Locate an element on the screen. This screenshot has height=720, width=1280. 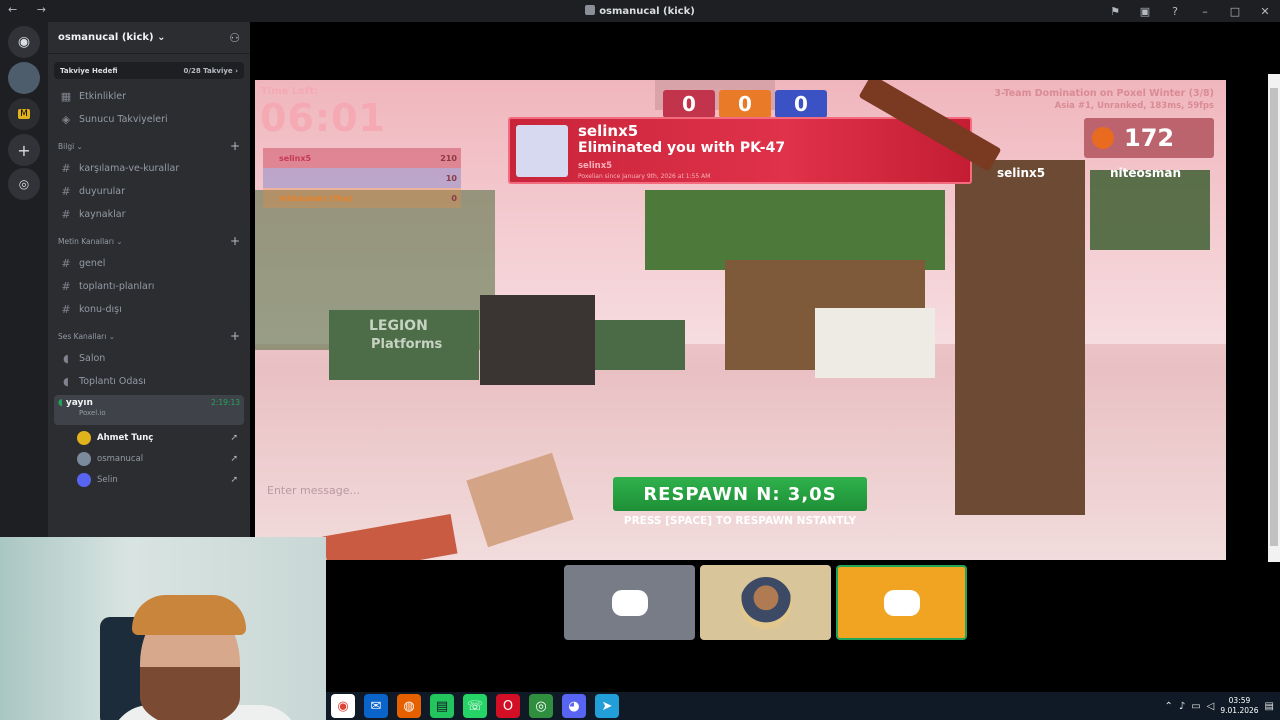
player-score: 0 is located at coordinates (454, 198).